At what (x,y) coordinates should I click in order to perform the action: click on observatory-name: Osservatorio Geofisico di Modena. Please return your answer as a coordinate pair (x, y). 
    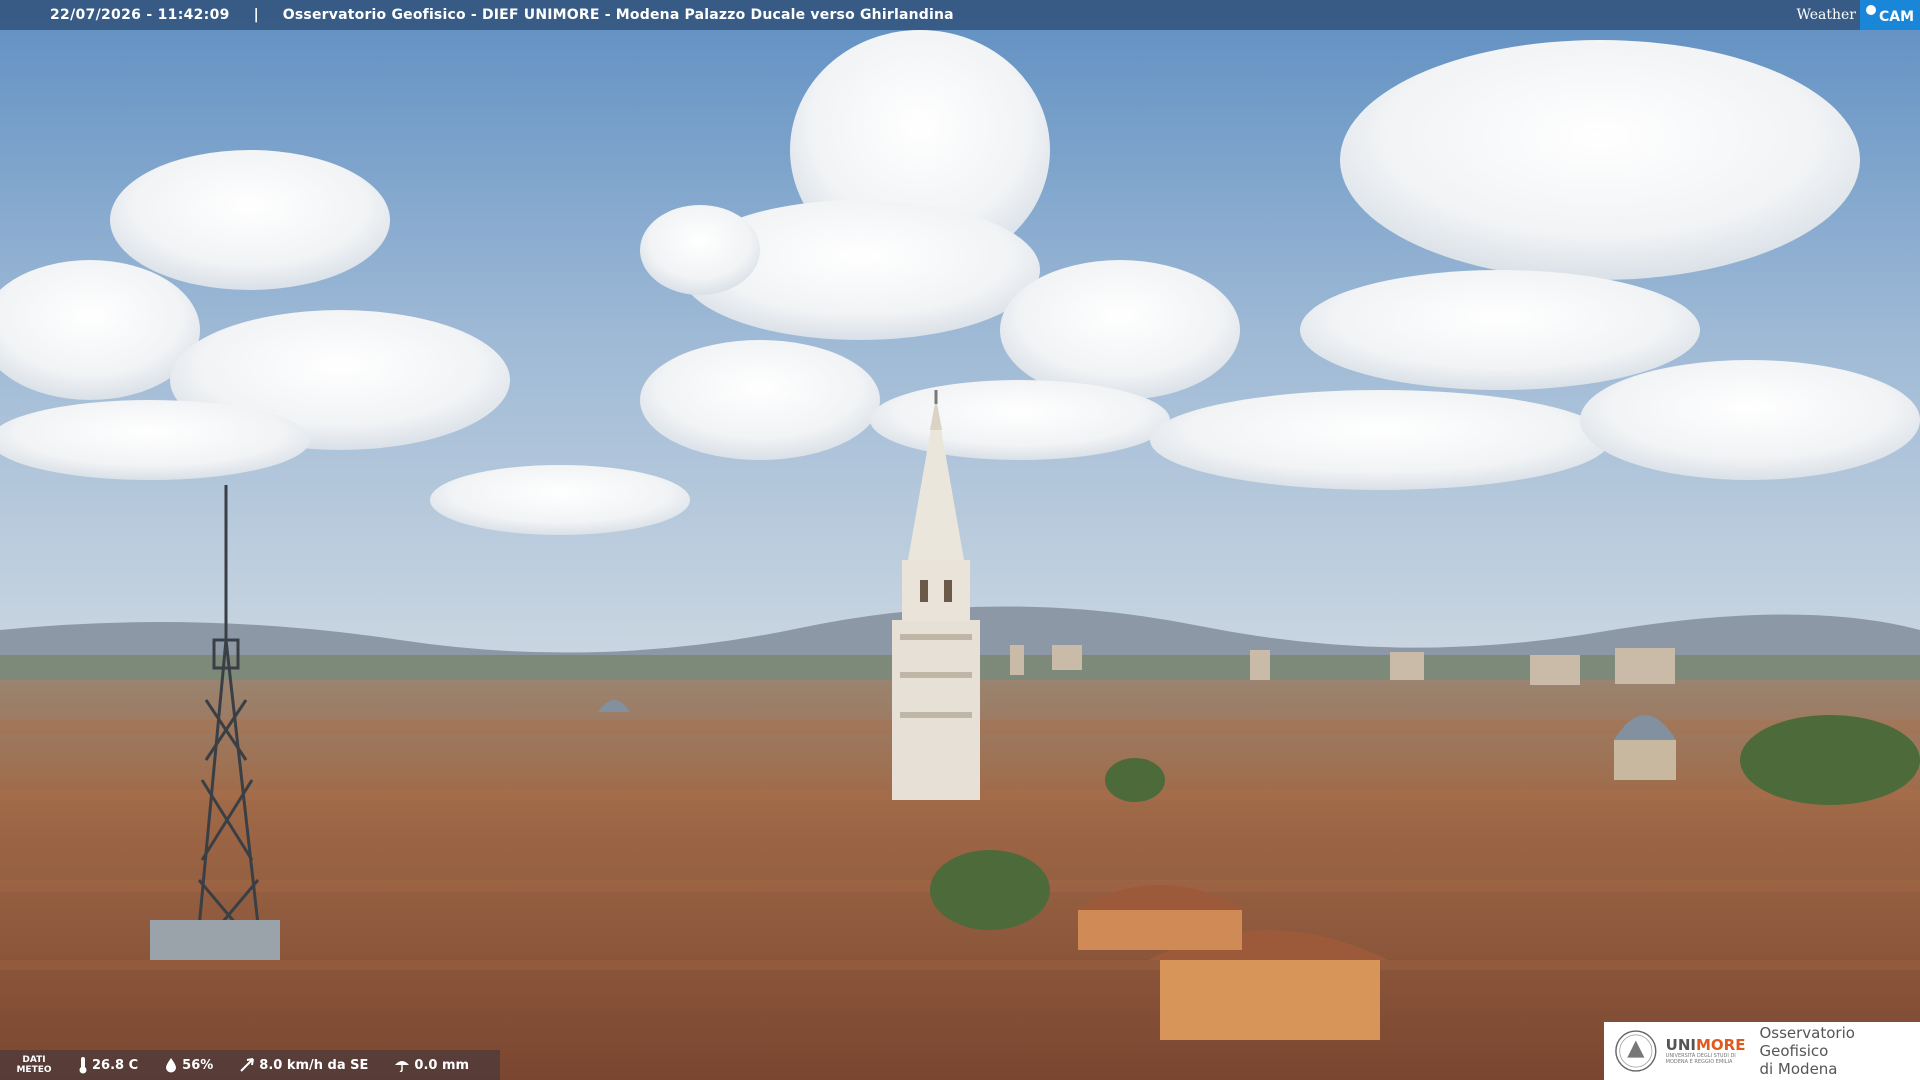
    Looking at the image, I should click on (1839, 1051).